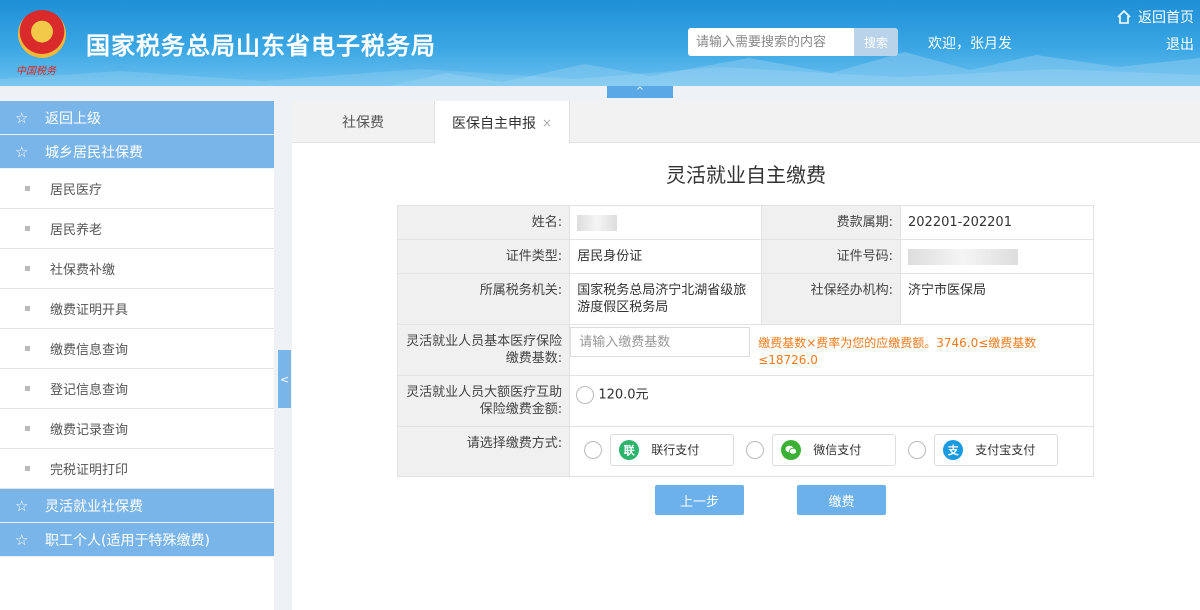  Describe the element at coordinates (137, 349) in the screenshot. I see `sidebar-item-payment-info-query: 缴费信息查询` at that location.